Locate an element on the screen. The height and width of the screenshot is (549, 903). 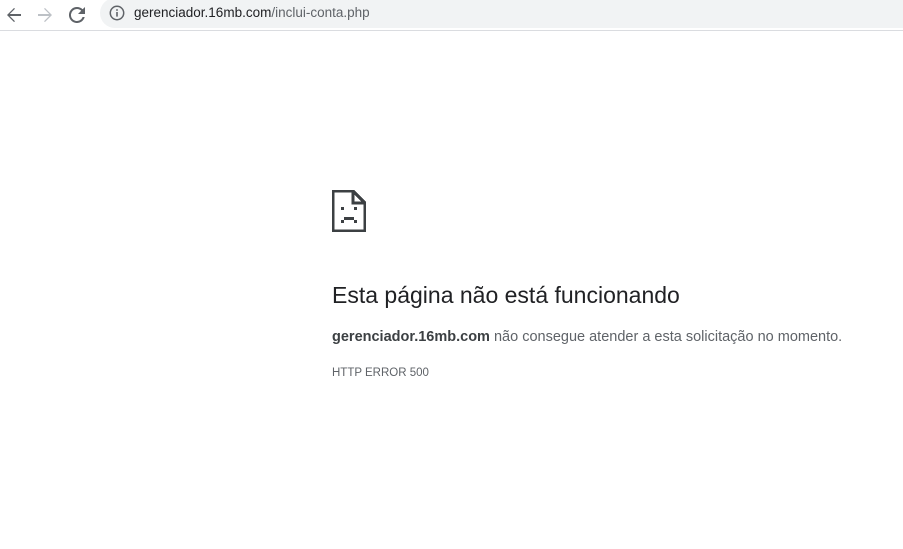
arrow-left-icon is located at coordinates (14, 15).